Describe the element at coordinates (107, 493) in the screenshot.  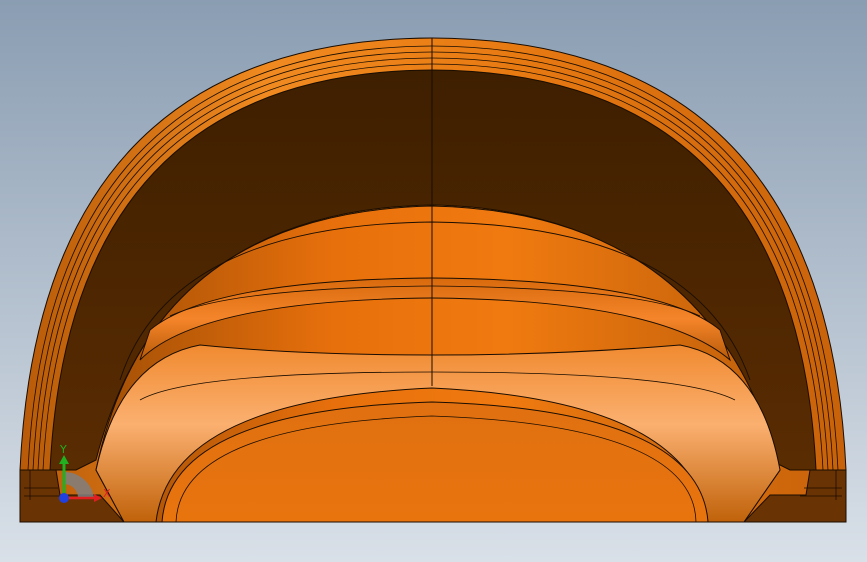
I see `x-axis-label: X` at that location.